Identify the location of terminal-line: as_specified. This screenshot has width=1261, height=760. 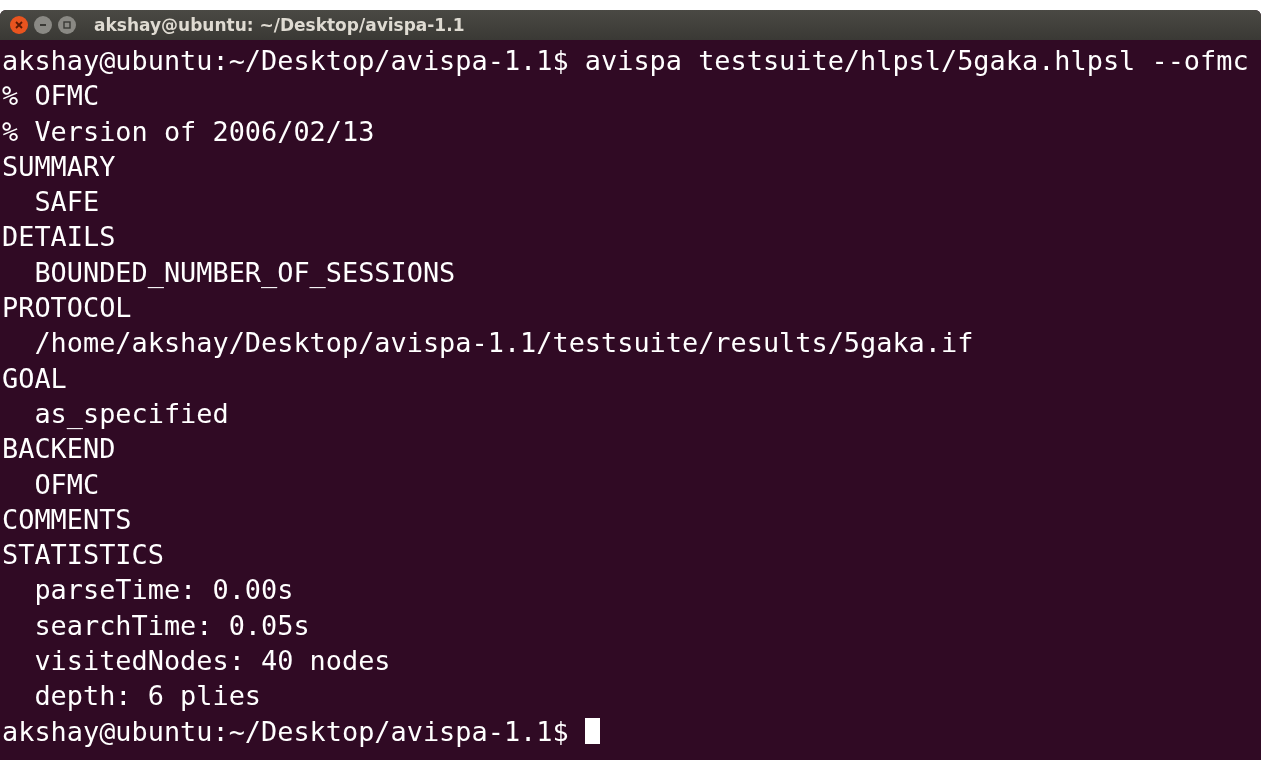
(131, 413).